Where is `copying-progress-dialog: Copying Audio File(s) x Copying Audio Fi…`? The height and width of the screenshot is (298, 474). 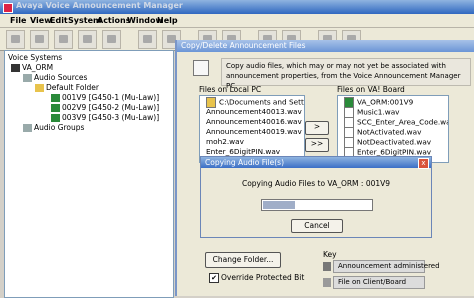 copying-progress-dialog: Copying Audio File(s) x Copying Audio Fi… is located at coordinates (316, 197).